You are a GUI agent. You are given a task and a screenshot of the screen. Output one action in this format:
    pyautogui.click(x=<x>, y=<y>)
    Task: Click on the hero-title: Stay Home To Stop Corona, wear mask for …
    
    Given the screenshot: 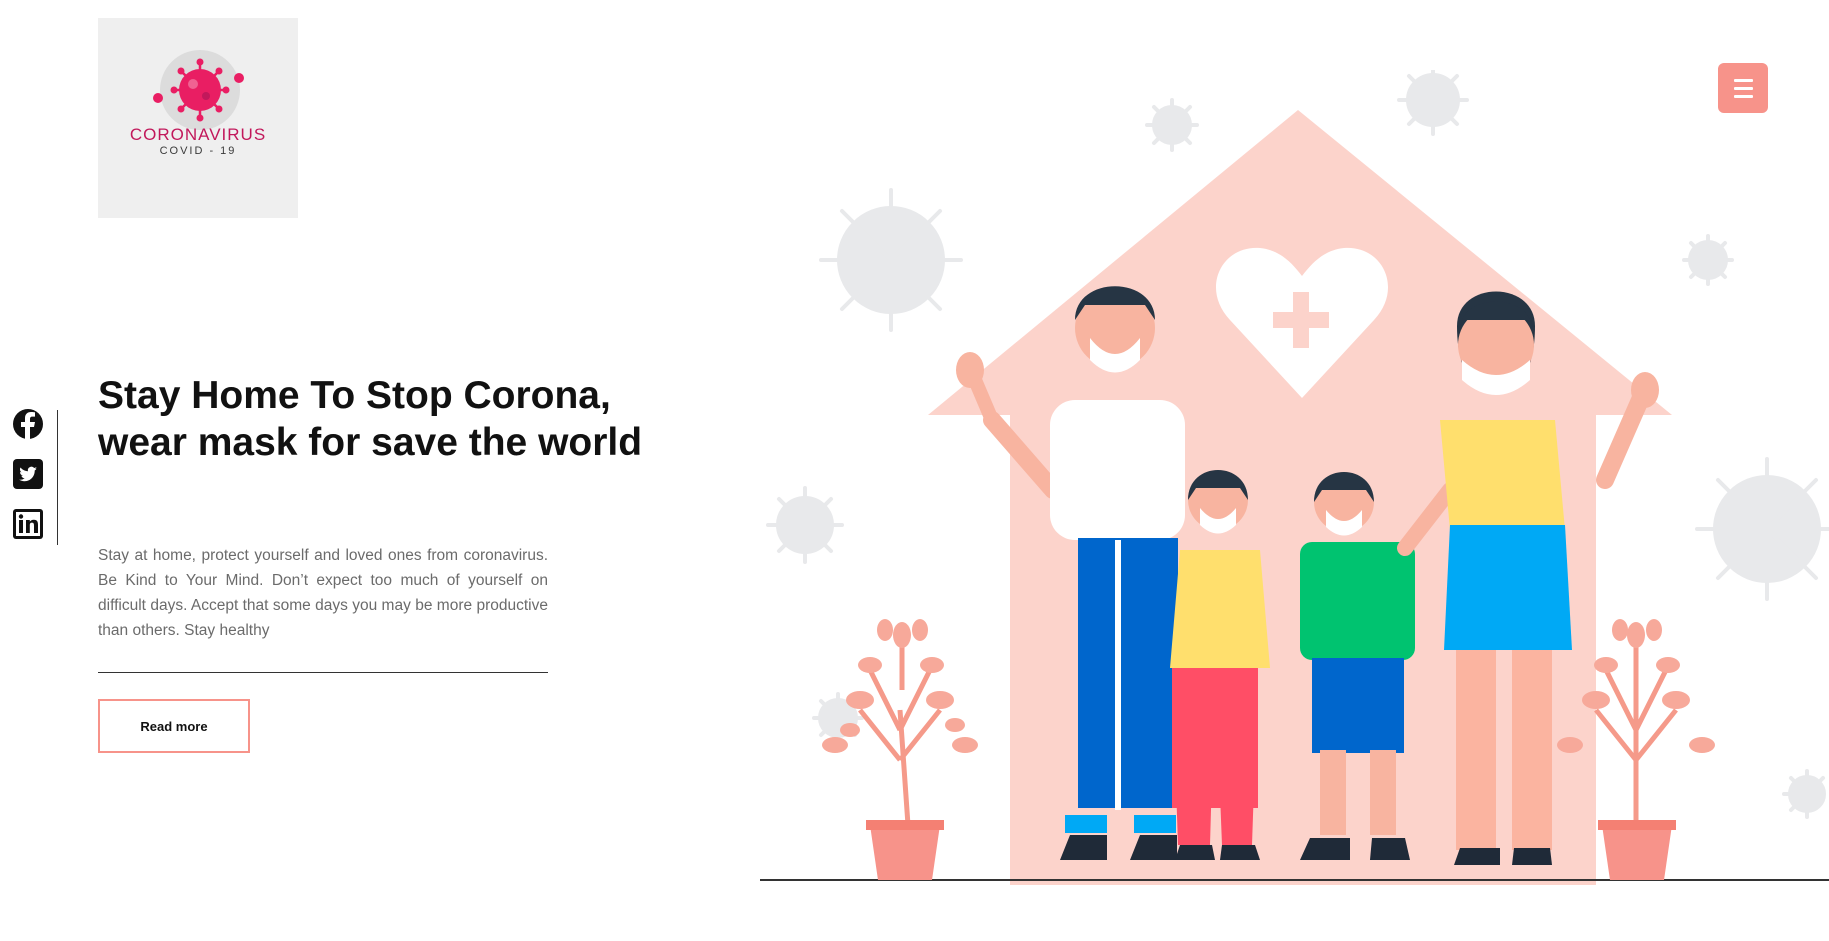 What is the action you would take?
    pyautogui.click(x=370, y=419)
    